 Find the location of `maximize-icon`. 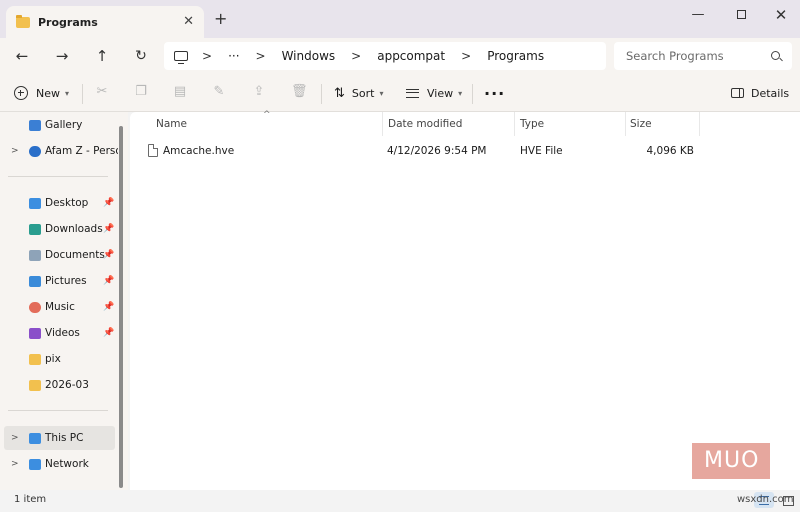

maximize-icon is located at coordinates (741, 14).